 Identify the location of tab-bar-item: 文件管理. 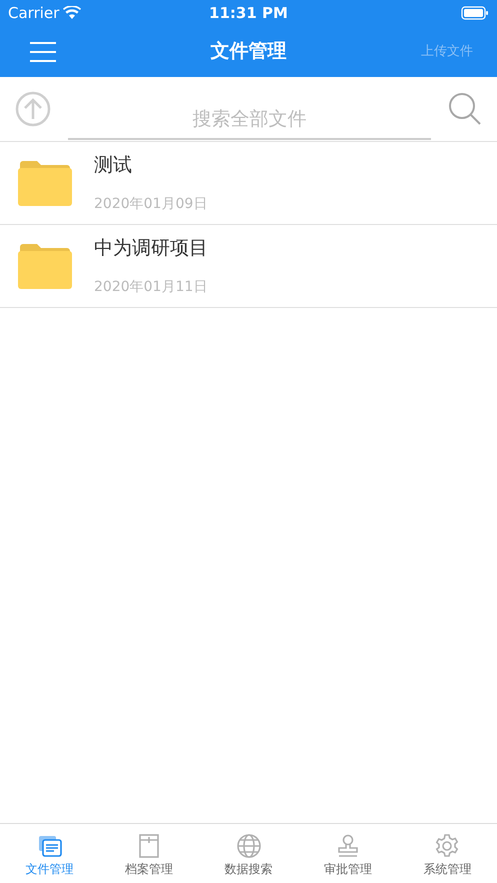
(50, 853).